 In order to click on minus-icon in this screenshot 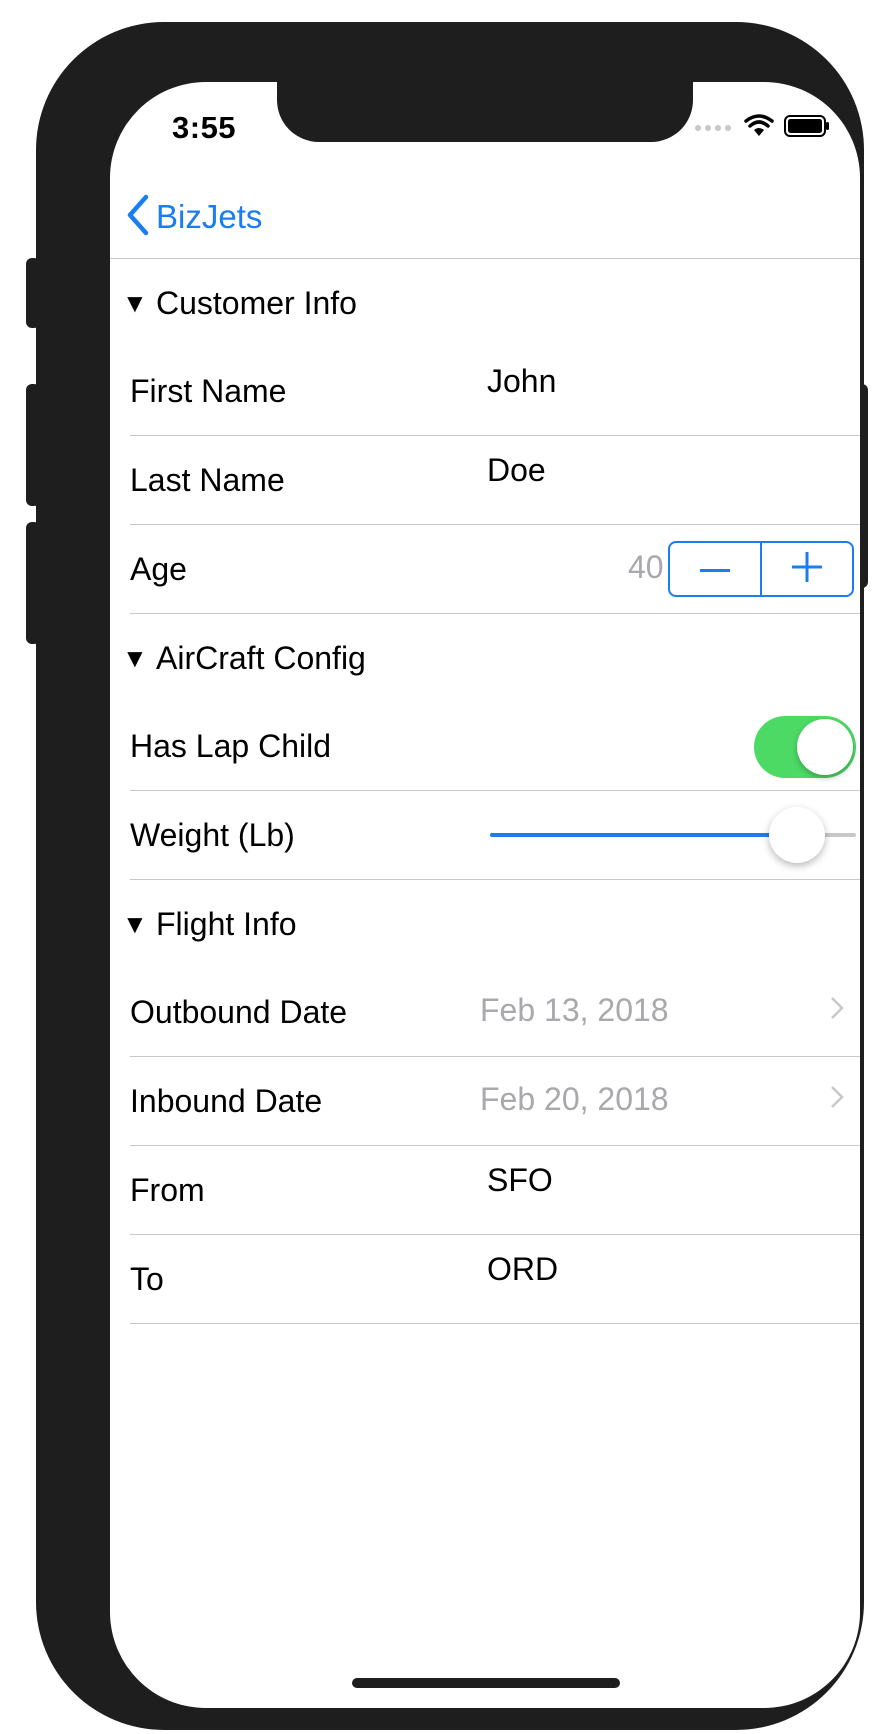, I will do `click(715, 569)`.